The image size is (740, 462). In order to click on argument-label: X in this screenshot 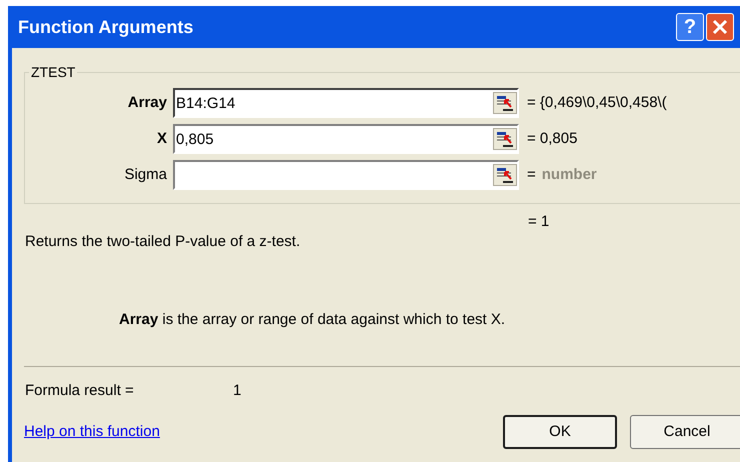, I will do `click(162, 138)`.